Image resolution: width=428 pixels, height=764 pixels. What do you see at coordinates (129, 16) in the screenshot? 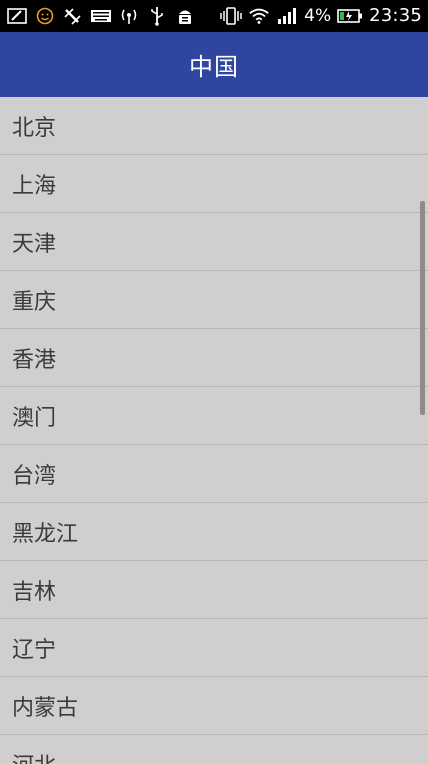
I see `wireless-hotspot-icon` at bounding box center [129, 16].